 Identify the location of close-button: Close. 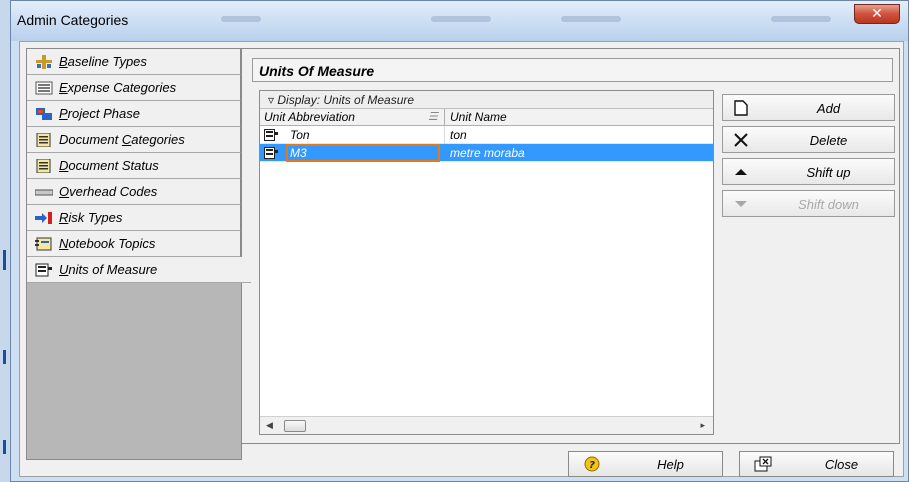
(816, 464).